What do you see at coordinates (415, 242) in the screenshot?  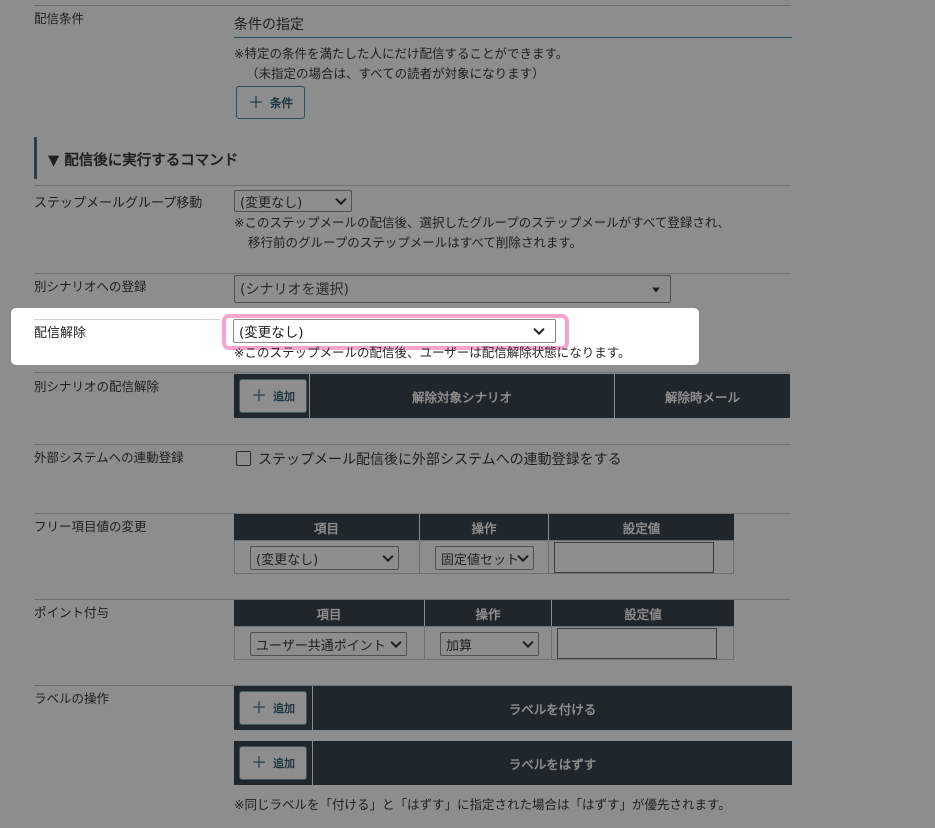 I see `step-group-note-2: 移行前のグループのステップメールはすべて削除されます。` at bounding box center [415, 242].